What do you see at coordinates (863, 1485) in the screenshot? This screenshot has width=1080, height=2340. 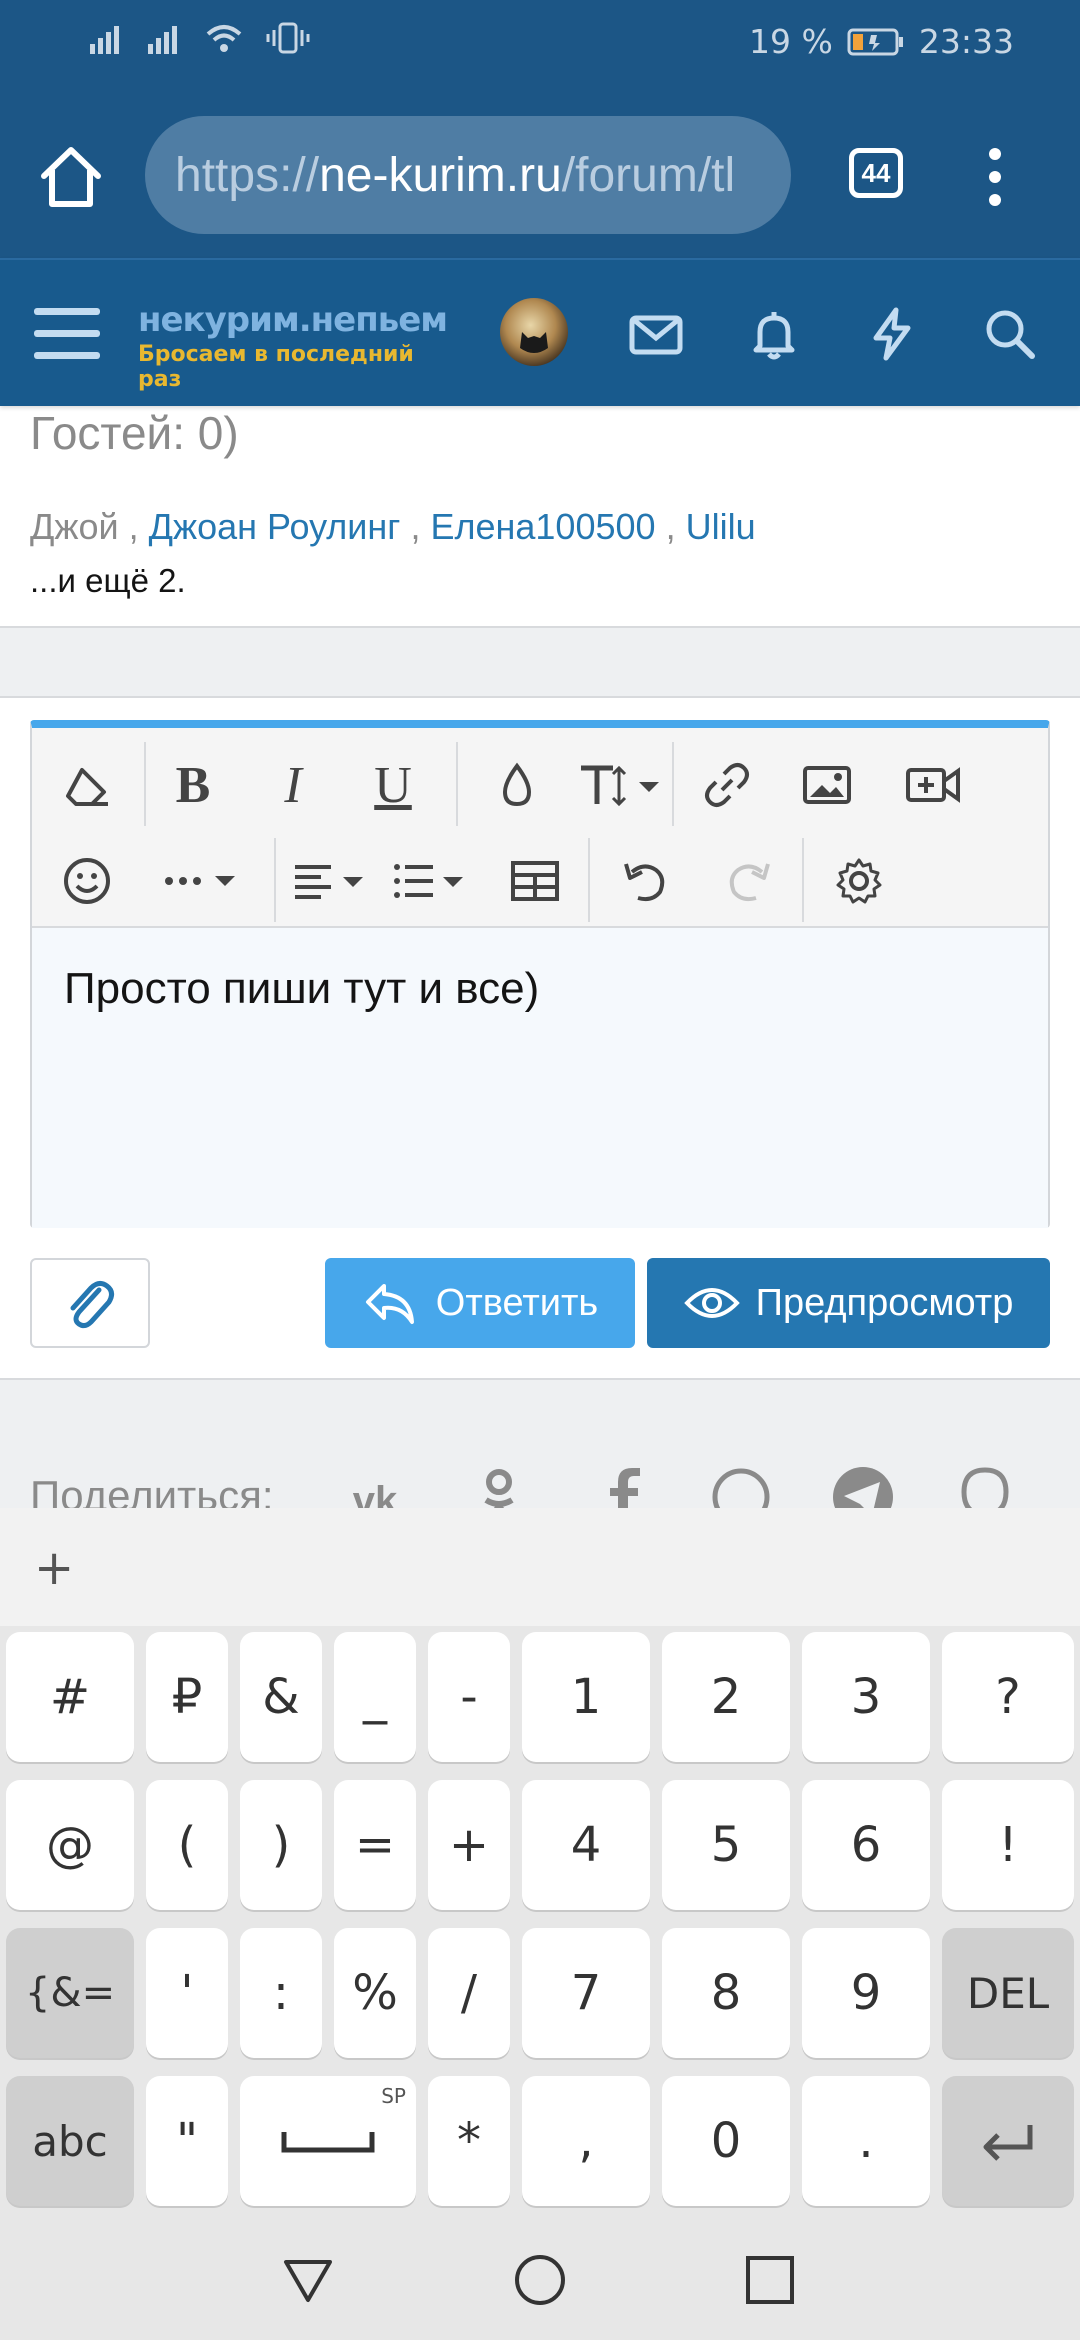 I see `telegram-icon` at bounding box center [863, 1485].